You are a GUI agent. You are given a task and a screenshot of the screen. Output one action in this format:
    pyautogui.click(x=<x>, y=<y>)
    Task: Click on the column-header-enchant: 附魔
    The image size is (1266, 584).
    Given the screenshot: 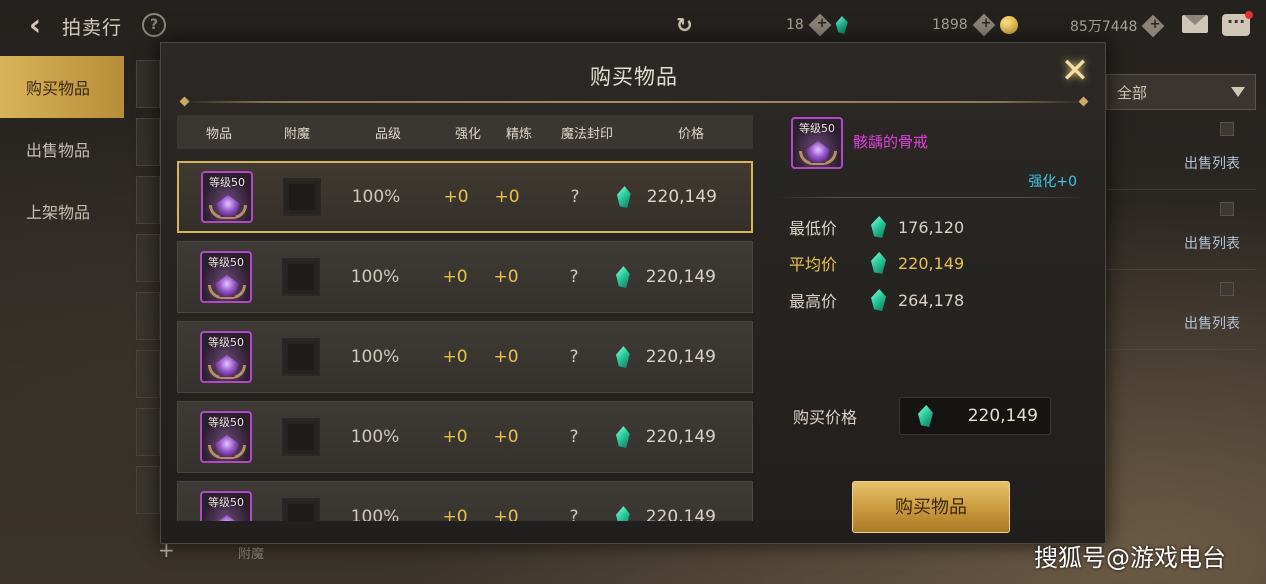 What is the action you would take?
    pyautogui.click(x=296, y=134)
    